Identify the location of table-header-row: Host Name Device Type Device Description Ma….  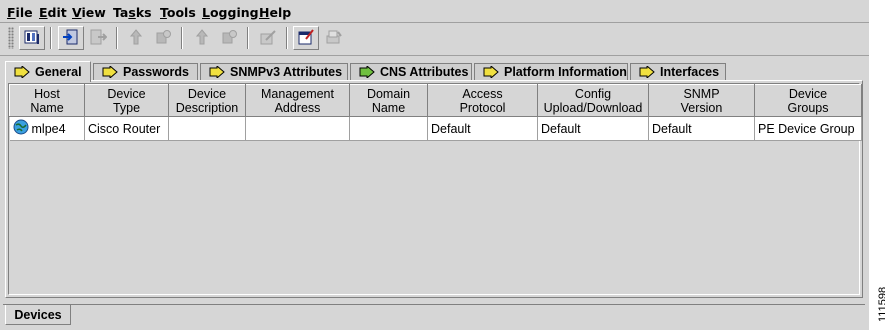
(435, 100).